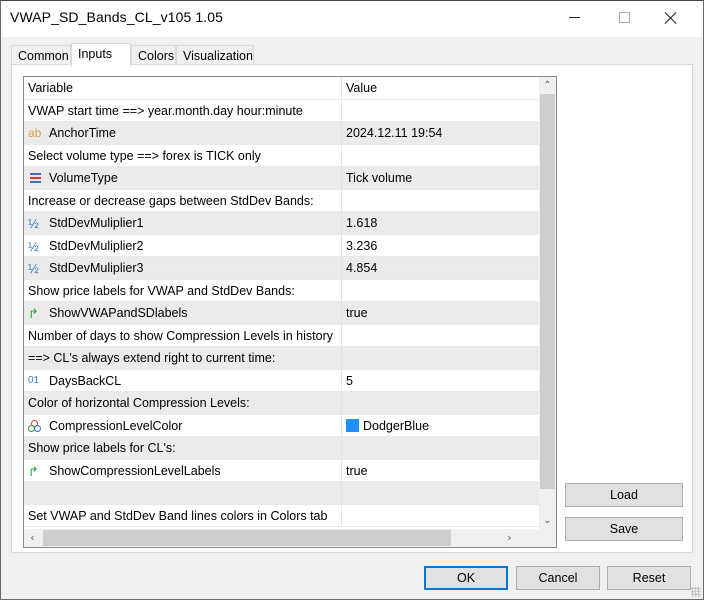 The width and height of the screenshot is (704, 600). What do you see at coordinates (183, 380) in the screenshot?
I see `variable-cell: 01 DaysBackCL` at bounding box center [183, 380].